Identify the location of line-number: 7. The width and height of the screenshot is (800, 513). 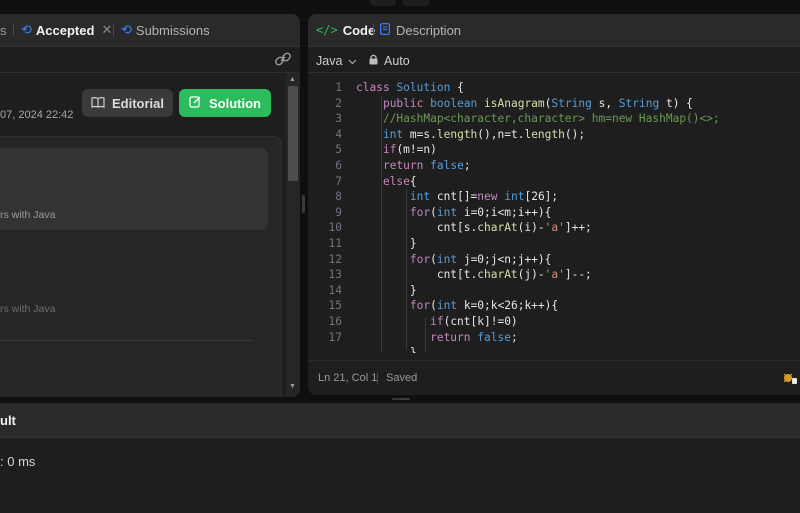
(338, 181).